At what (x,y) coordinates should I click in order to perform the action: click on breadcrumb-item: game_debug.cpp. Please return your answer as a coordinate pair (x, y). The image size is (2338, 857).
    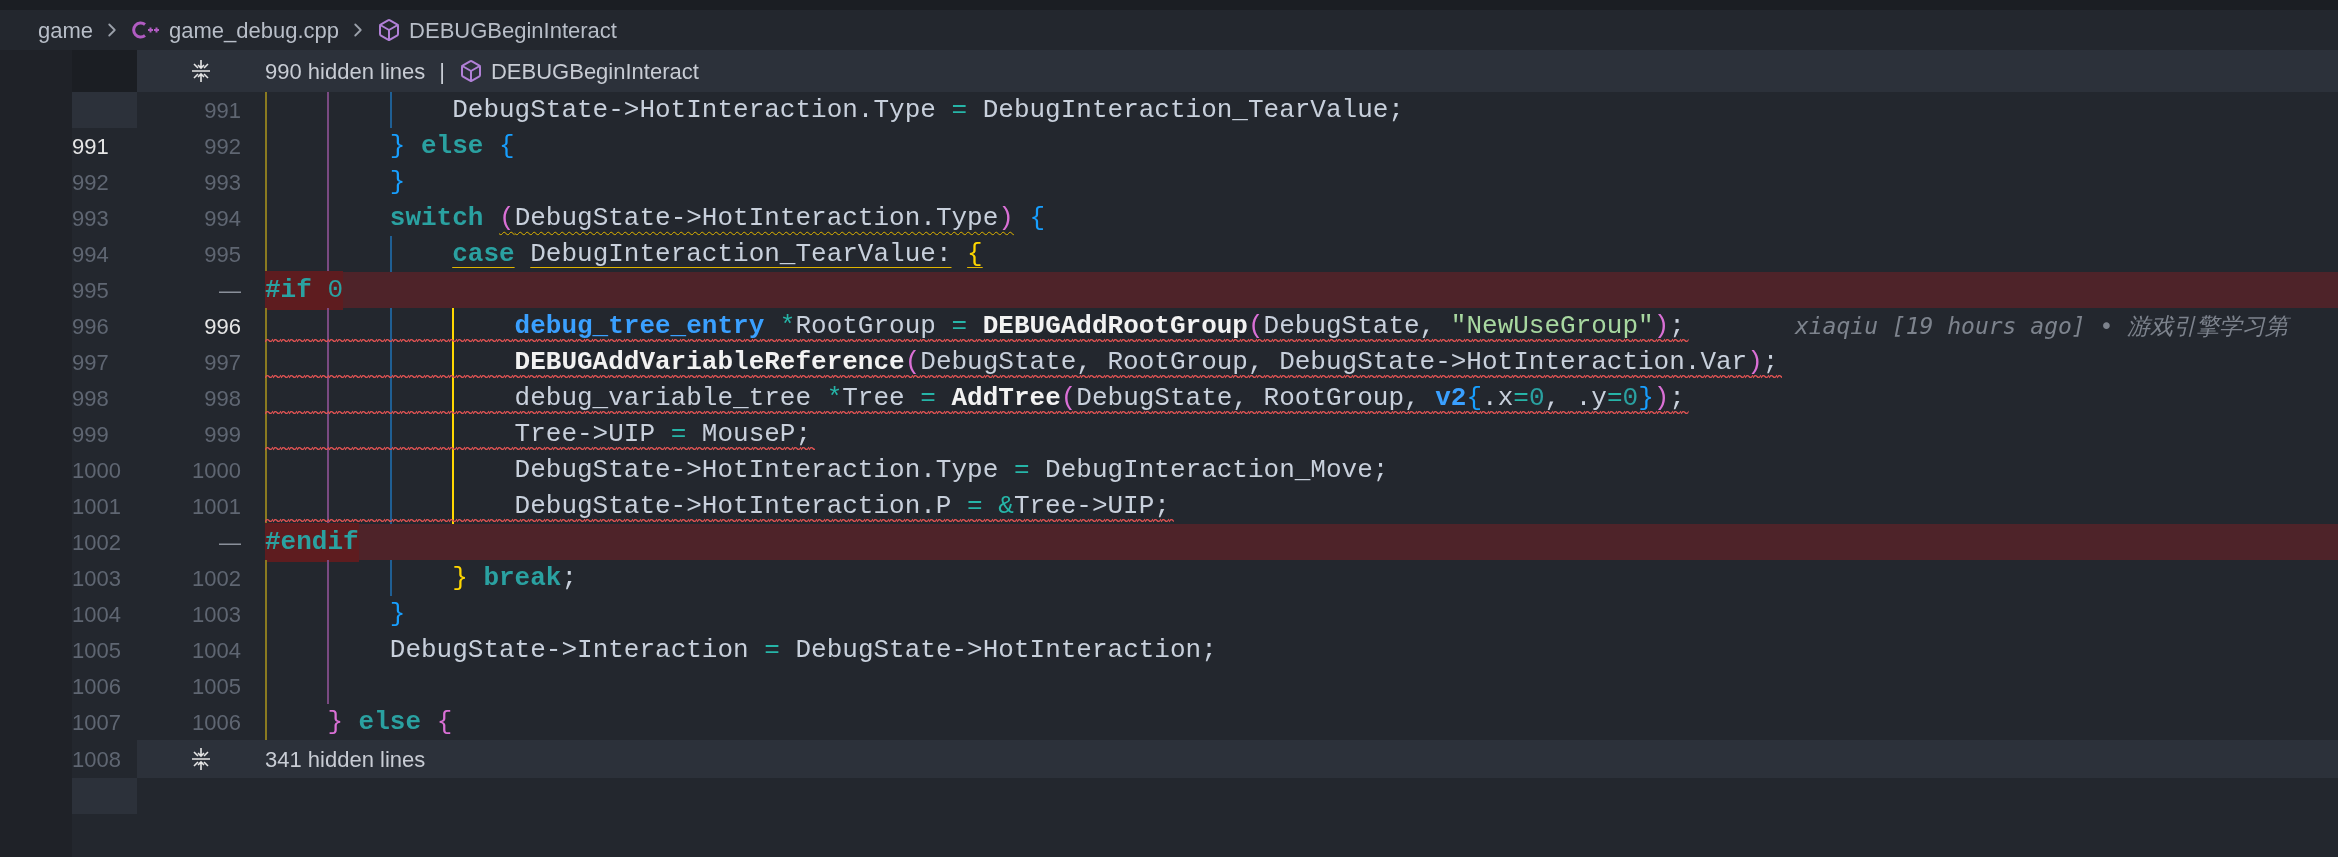
    Looking at the image, I should click on (254, 30).